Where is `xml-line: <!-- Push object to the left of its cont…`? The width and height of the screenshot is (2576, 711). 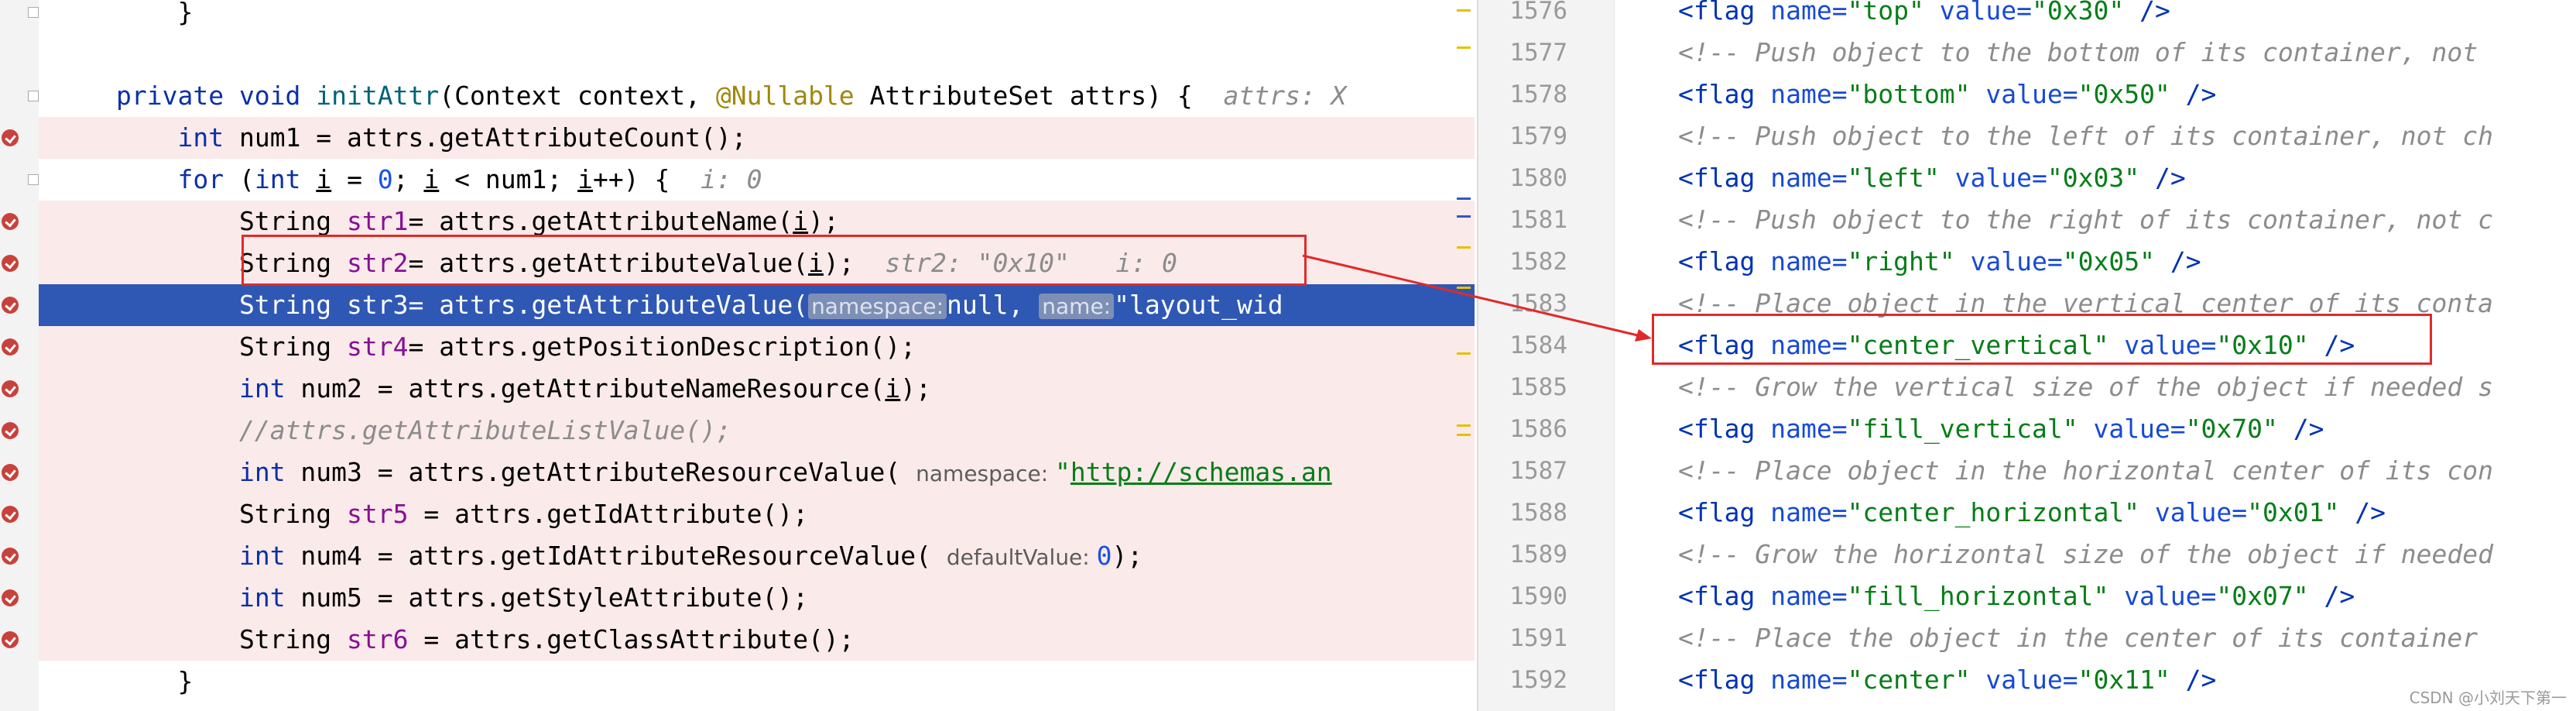 xml-line: <!-- Push object to the left of its cont… is located at coordinates (2095, 136).